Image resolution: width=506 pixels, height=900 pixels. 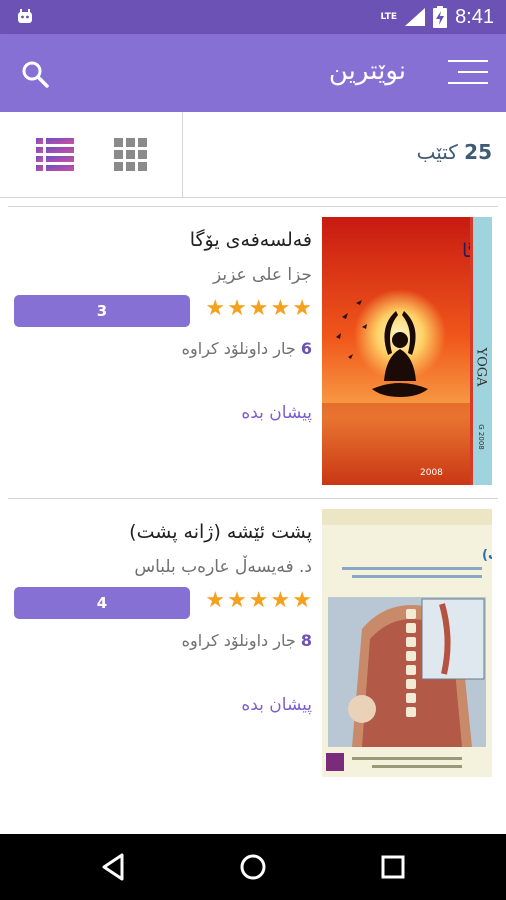 I want to click on cover-year: 2008, so click(x=431, y=473).